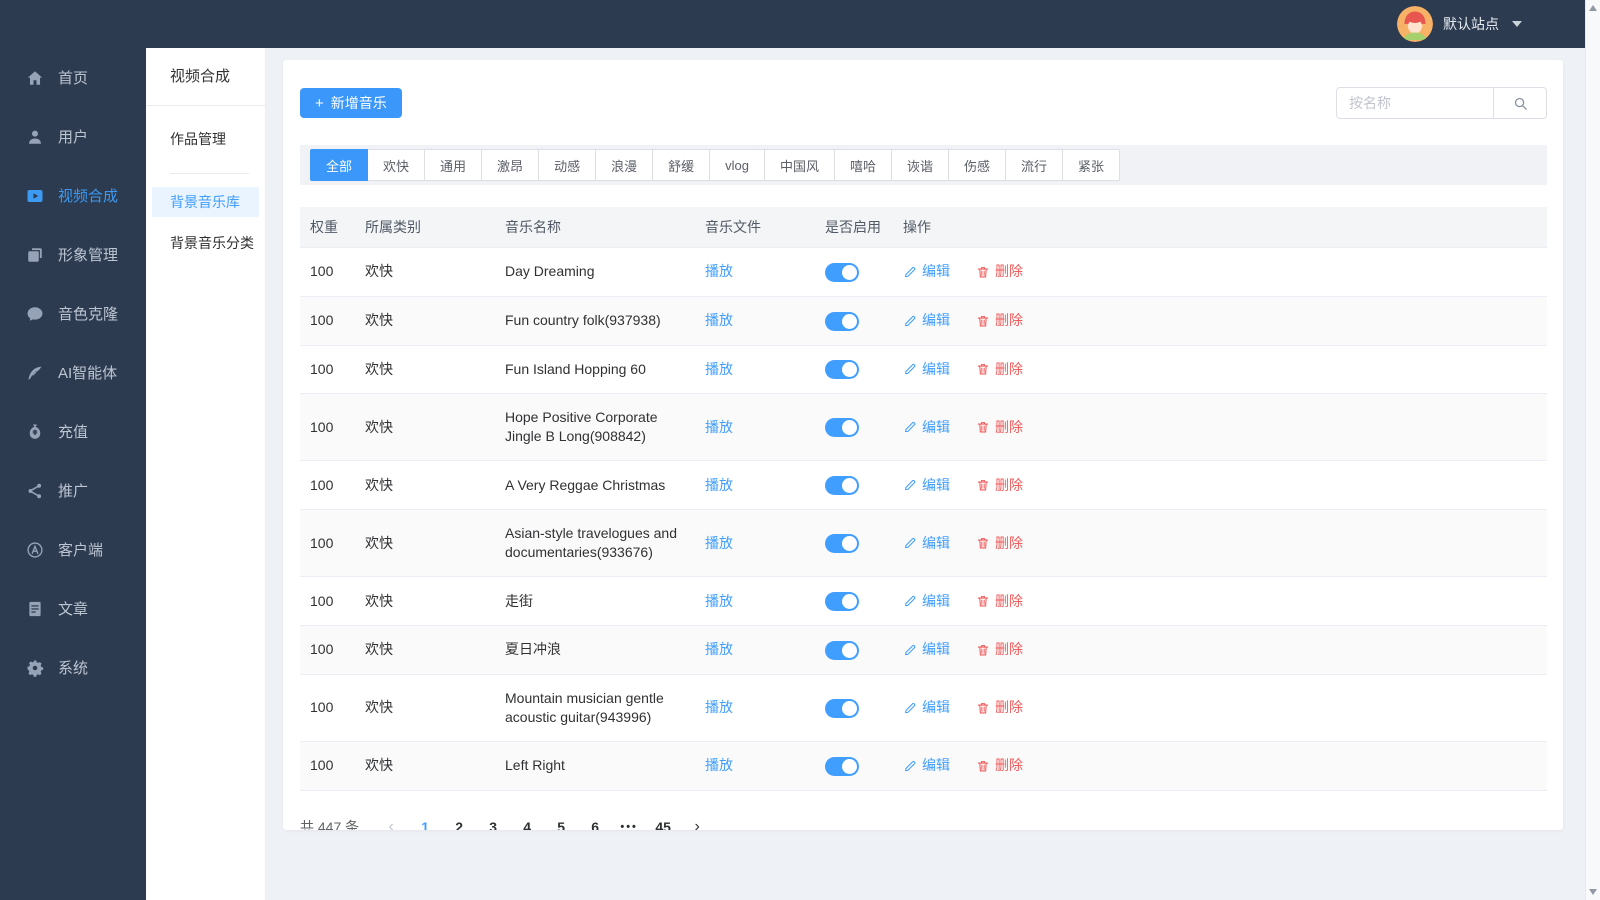  What do you see at coordinates (1592, 450) in the screenshot?
I see `window-scrollbar` at bounding box center [1592, 450].